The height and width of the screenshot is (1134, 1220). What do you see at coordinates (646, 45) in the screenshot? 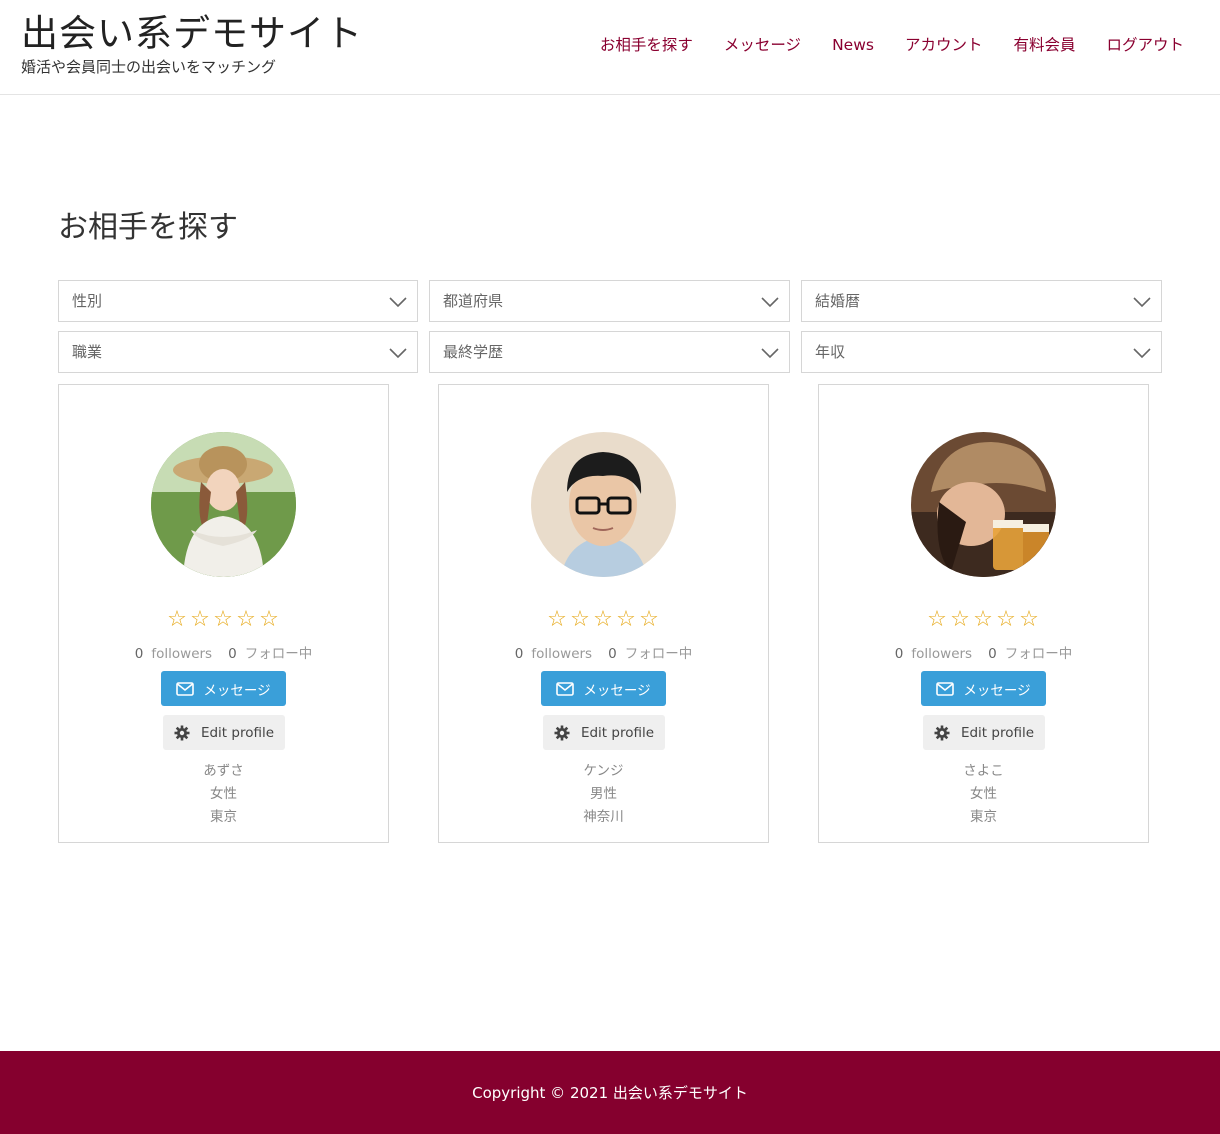
I see `nav-item-search: お相手を探す` at bounding box center [646, 45].